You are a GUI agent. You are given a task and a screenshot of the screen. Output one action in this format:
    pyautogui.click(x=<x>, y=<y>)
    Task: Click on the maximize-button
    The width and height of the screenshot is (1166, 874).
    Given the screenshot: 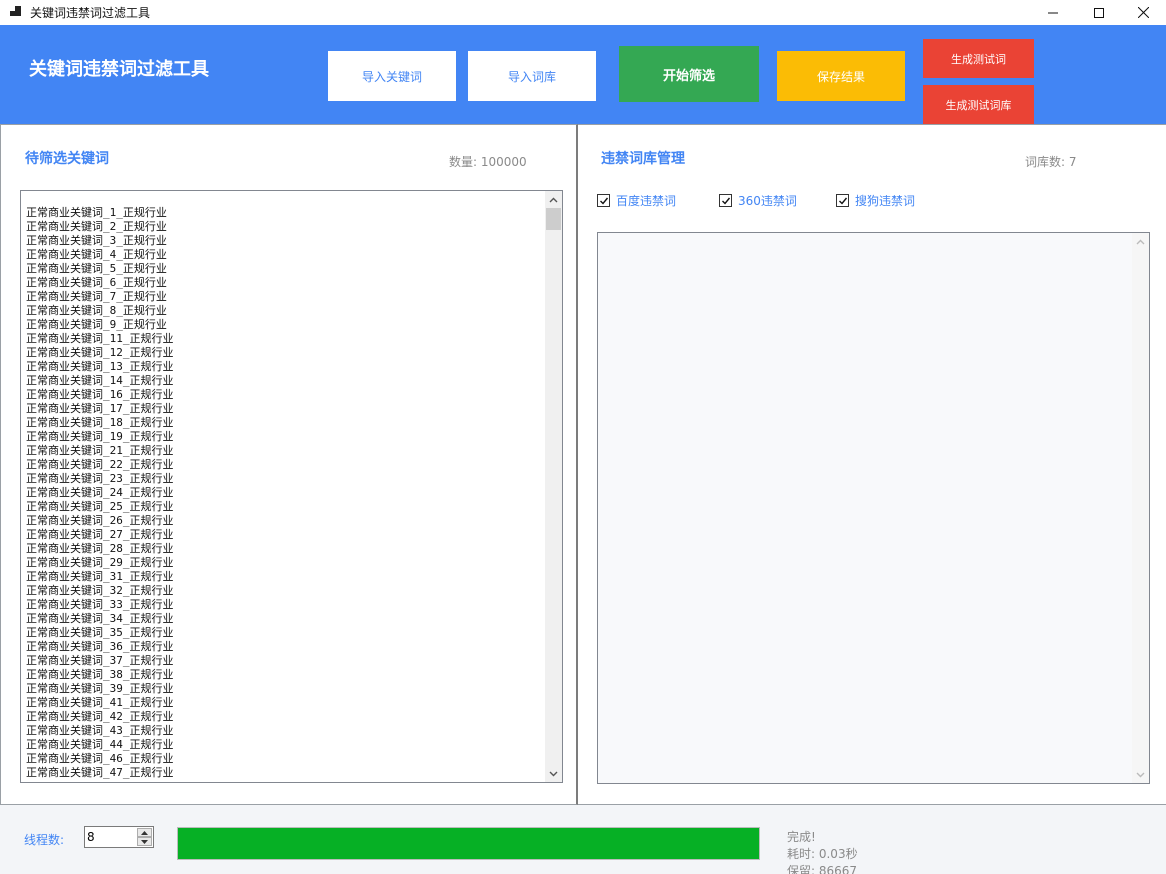 What is the action you would take?
    pyautogui.click(x=1099, y=12)
    